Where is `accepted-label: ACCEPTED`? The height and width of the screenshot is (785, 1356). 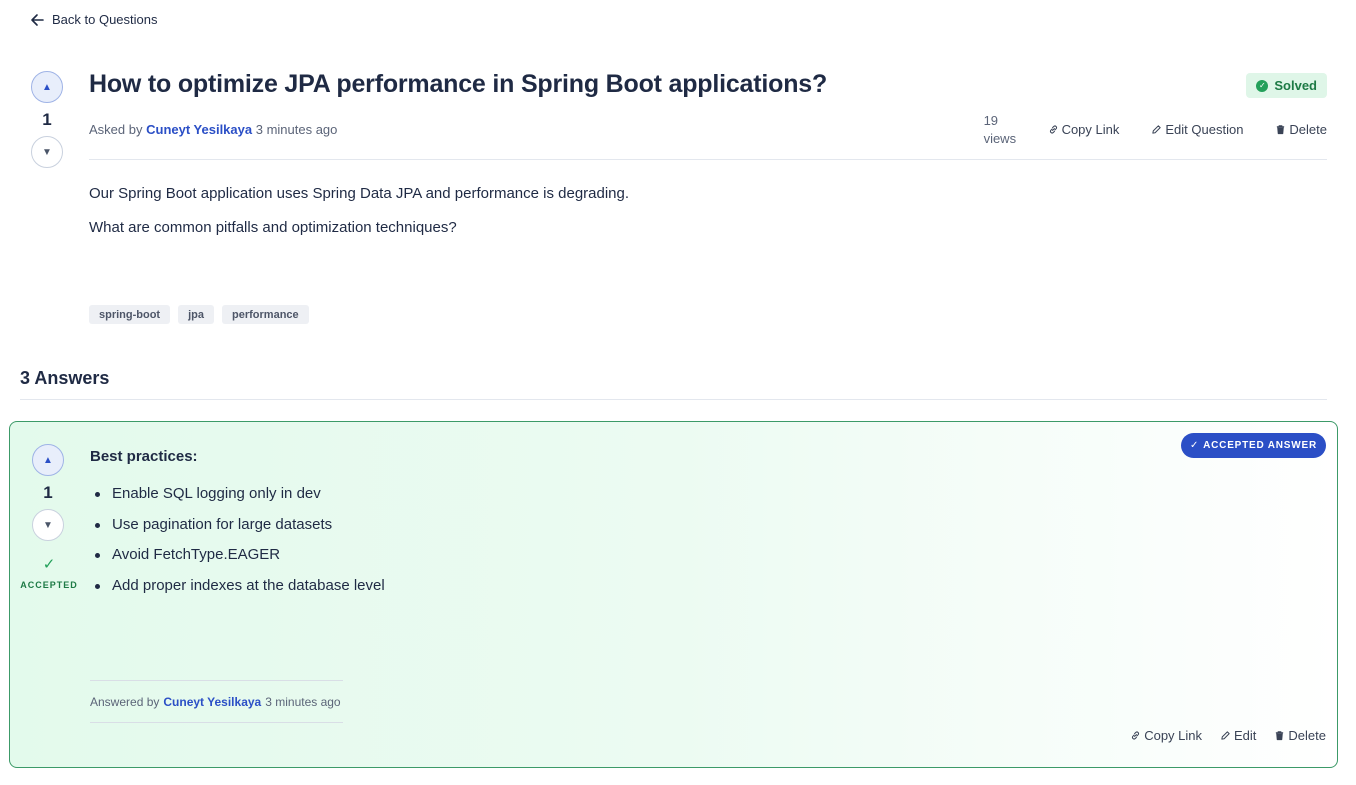
accepted-label: ACCEPTED is located at coordinates (49, 585).